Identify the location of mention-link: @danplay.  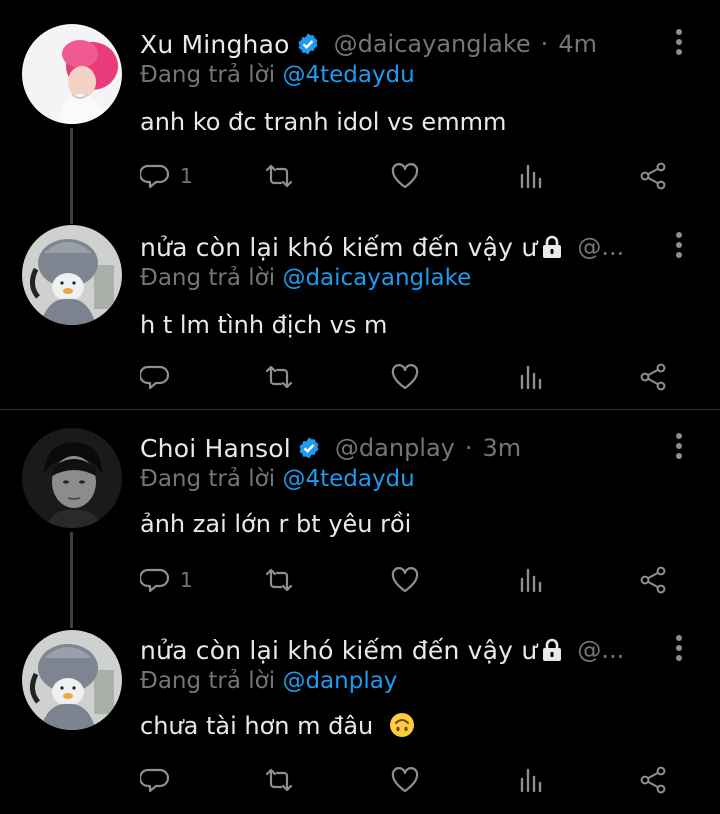
(339, 681).